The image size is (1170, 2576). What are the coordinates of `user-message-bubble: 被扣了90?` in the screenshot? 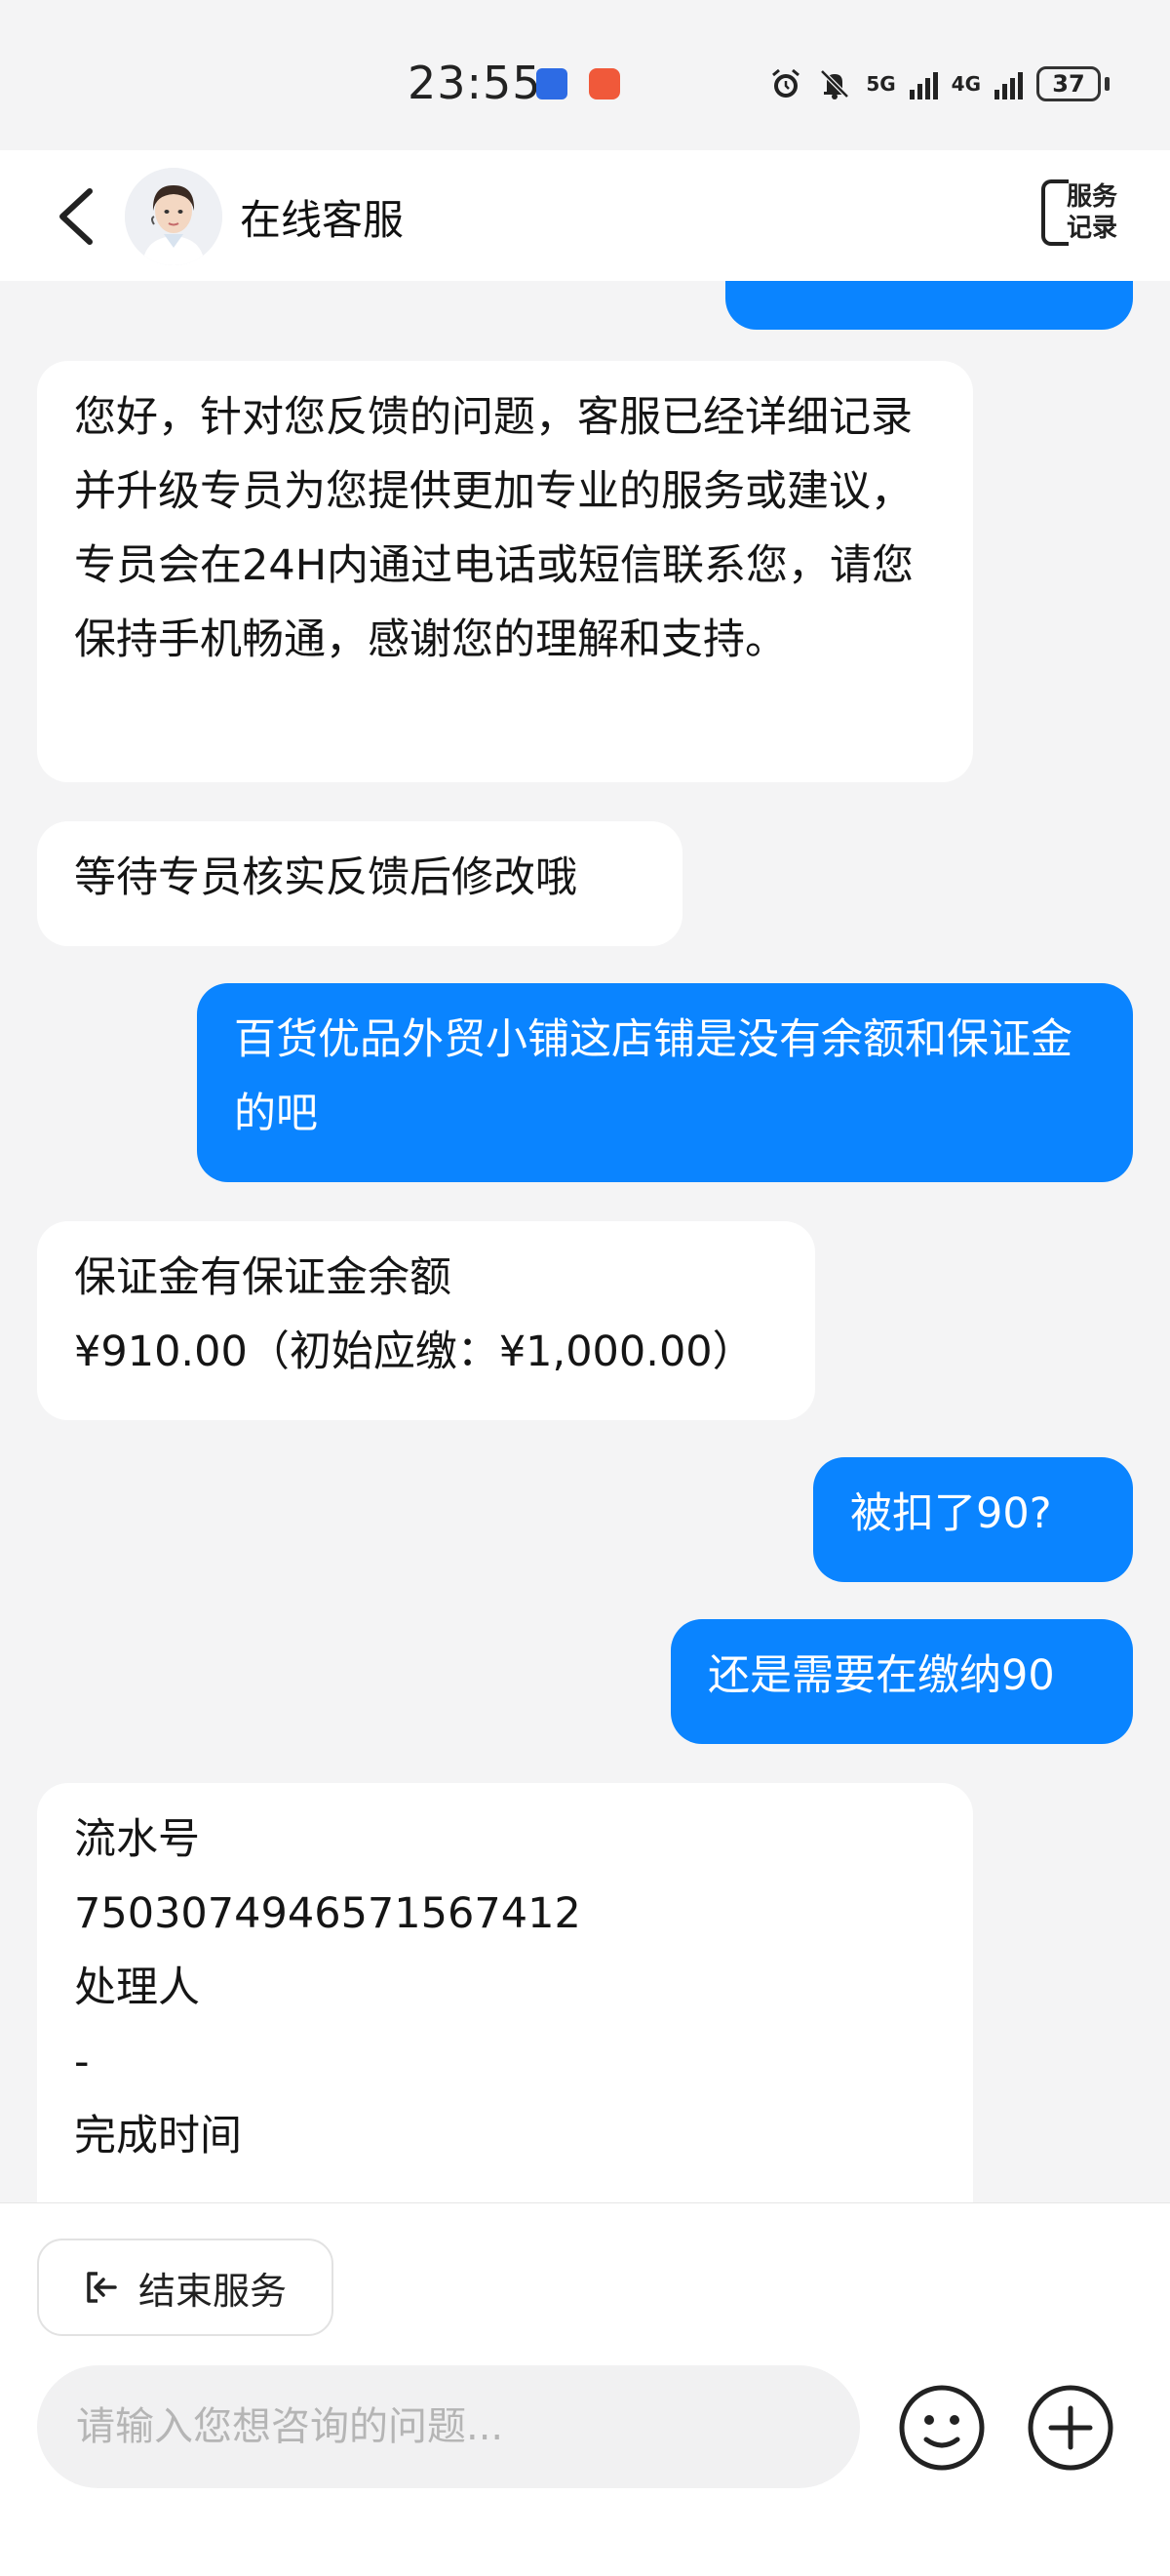 It's located at (973, 1519).